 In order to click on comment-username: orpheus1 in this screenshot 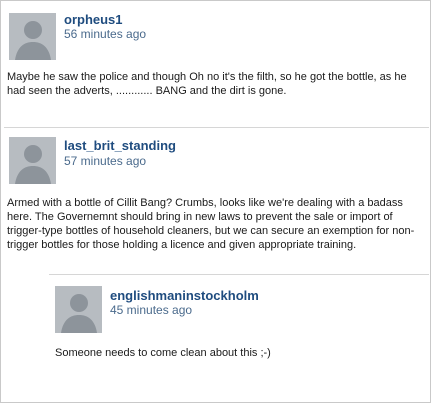, I will do `click(93, 19)`.